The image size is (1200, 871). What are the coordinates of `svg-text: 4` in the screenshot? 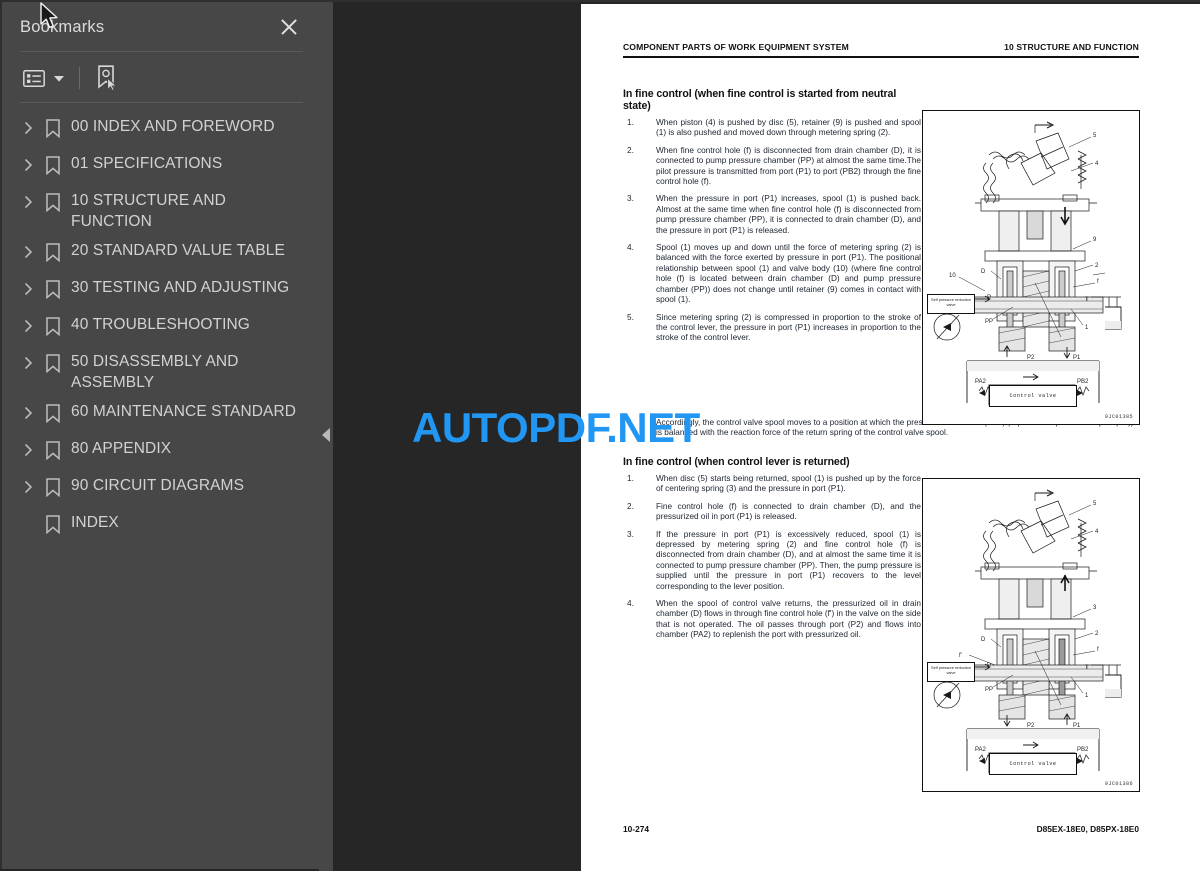 It's located at (1097, 164).